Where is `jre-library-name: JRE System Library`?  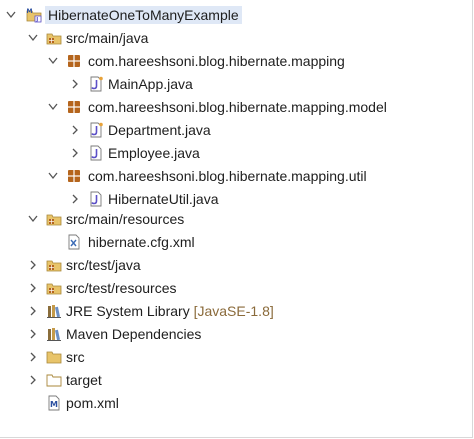
jre-library-name: JRE System Library is located at coordinates (128, 311).